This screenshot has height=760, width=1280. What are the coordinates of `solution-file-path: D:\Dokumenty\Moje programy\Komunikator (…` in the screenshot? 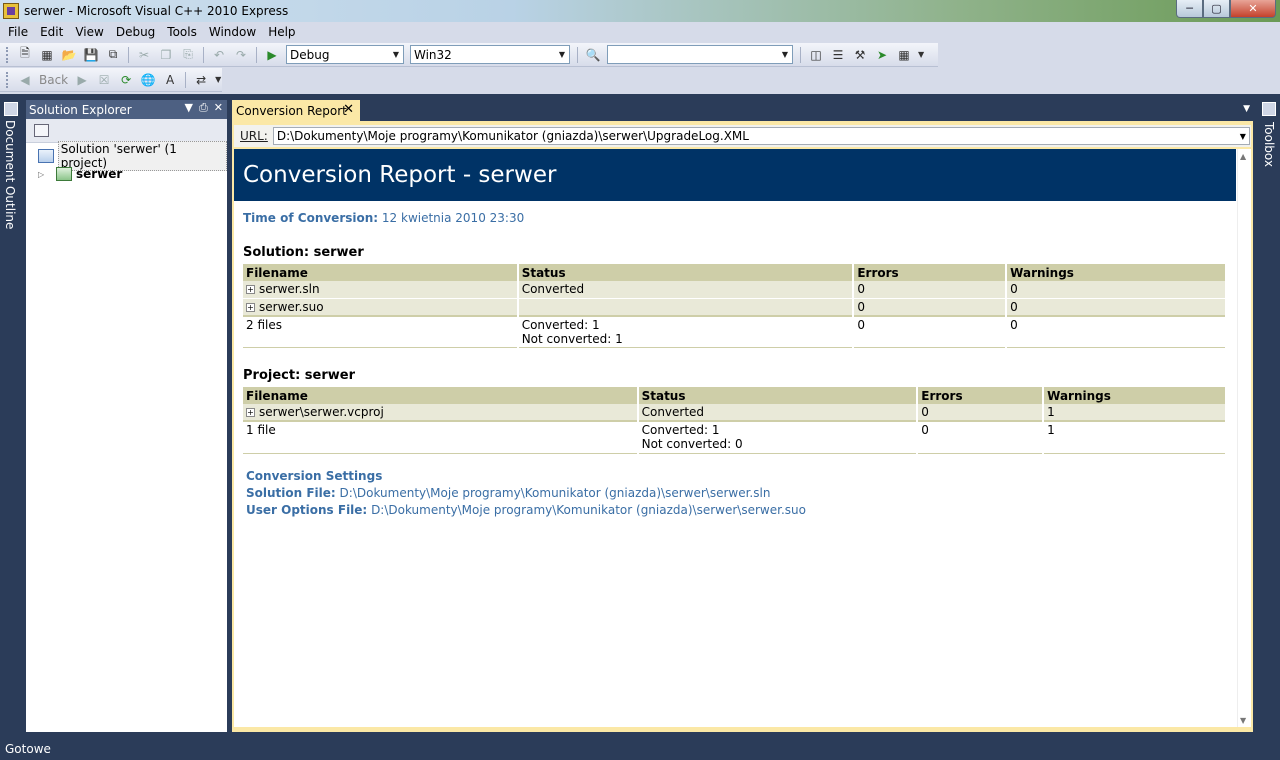 It's located at (555, 492).